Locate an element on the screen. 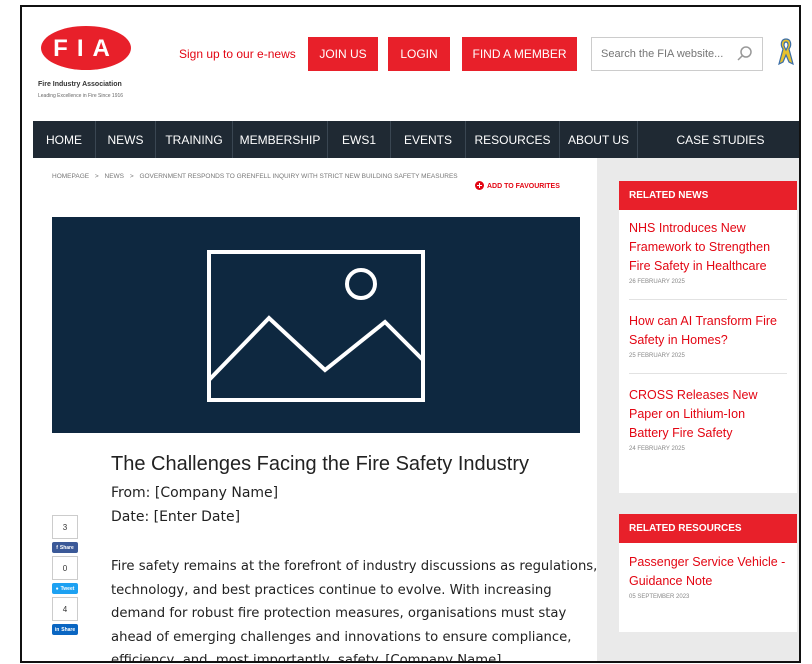 The width and height of the screenshot is (812, 664). twitter-share-label: Tweet is located at coordinates (67, 588).